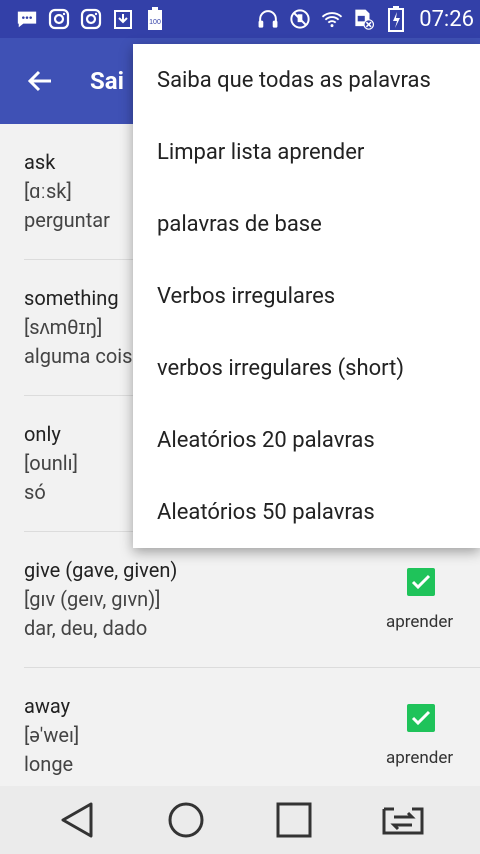  I want to click on menu-item-irregular-verbs: Verbos irregulares, so click(306, 296).